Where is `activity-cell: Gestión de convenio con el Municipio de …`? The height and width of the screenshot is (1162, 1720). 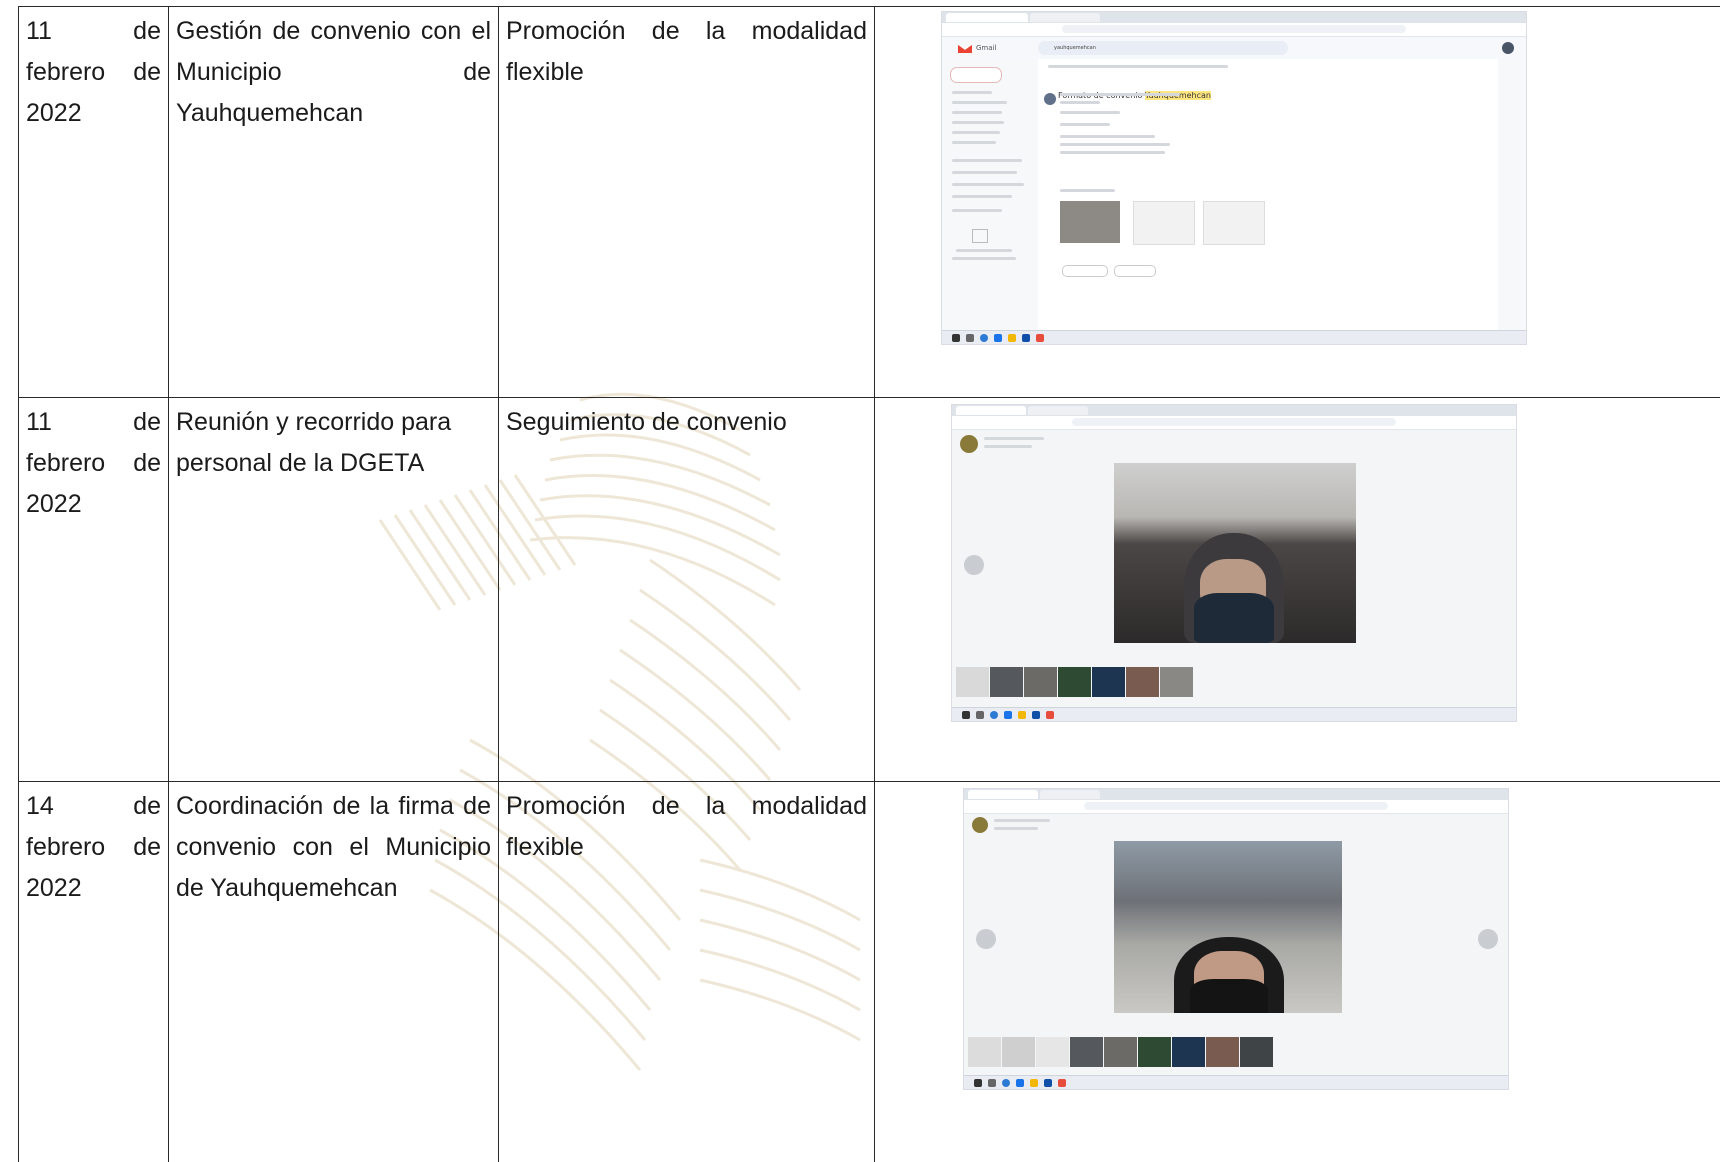 activity-cell: Gestión de convenio con el Municipio de … is located at coordinates (334, 202).